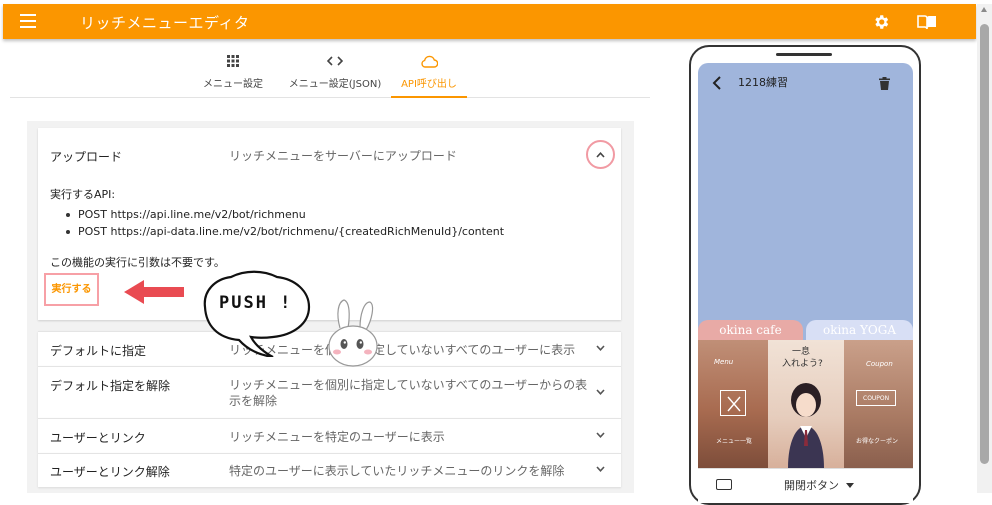 The width and height of the screenshot is (992, 505). I want to click on code-icon, so click(335, 62).